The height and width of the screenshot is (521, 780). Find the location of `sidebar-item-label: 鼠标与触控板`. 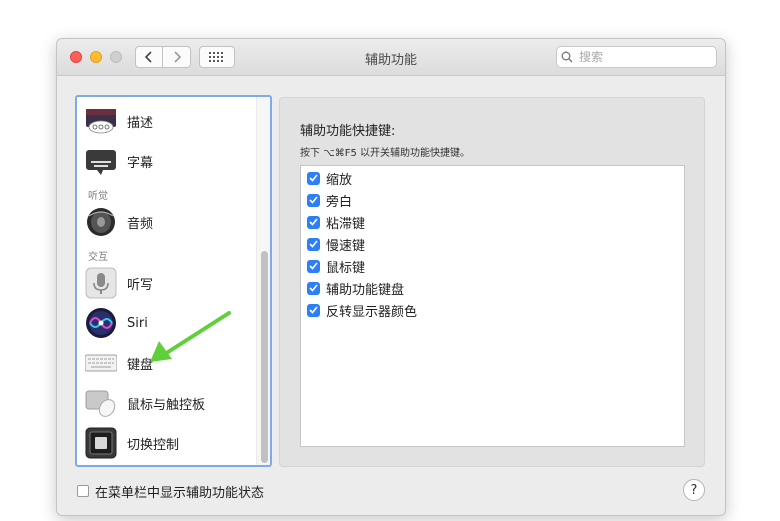

sidebar-item-label: 鼠标与触控板 is located at coordinates (166, 405).